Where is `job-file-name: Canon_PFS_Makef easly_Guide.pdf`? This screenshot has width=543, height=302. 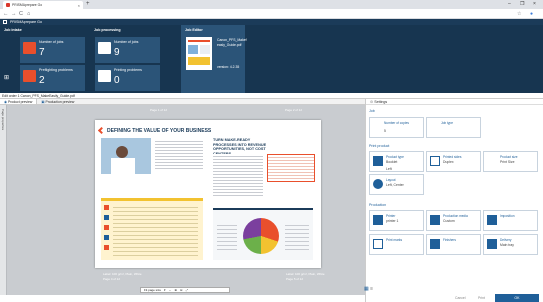 job-file-name: Canon_PFS_Makef easly_Guide.pdf is located at coordinates (232, 42).